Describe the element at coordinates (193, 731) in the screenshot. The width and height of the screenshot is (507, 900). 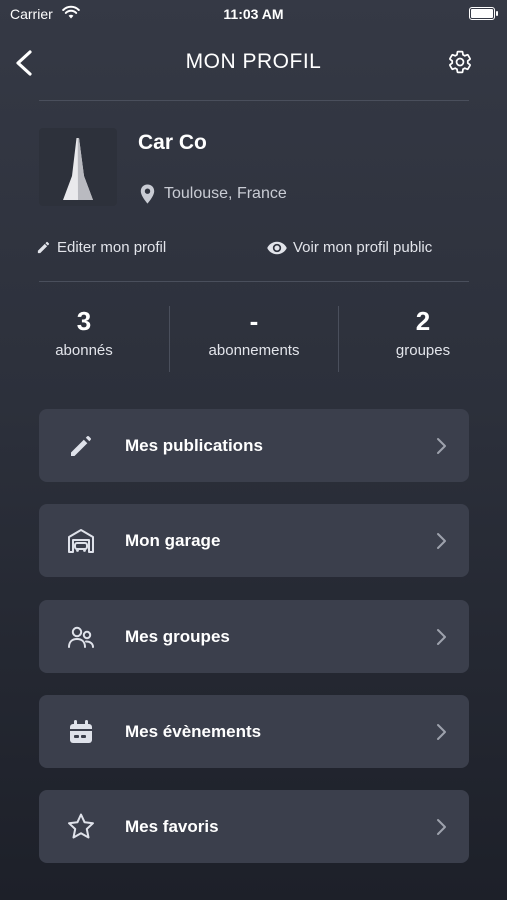
I see `menu-item-label: Mes évènements` at that location.